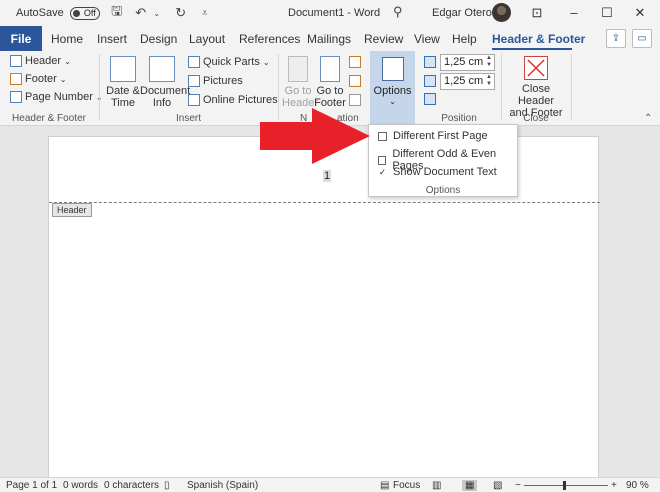 This screenshot has width=660, height=492. I want to click on tab-mailings: Mailings, so click(329, 39).